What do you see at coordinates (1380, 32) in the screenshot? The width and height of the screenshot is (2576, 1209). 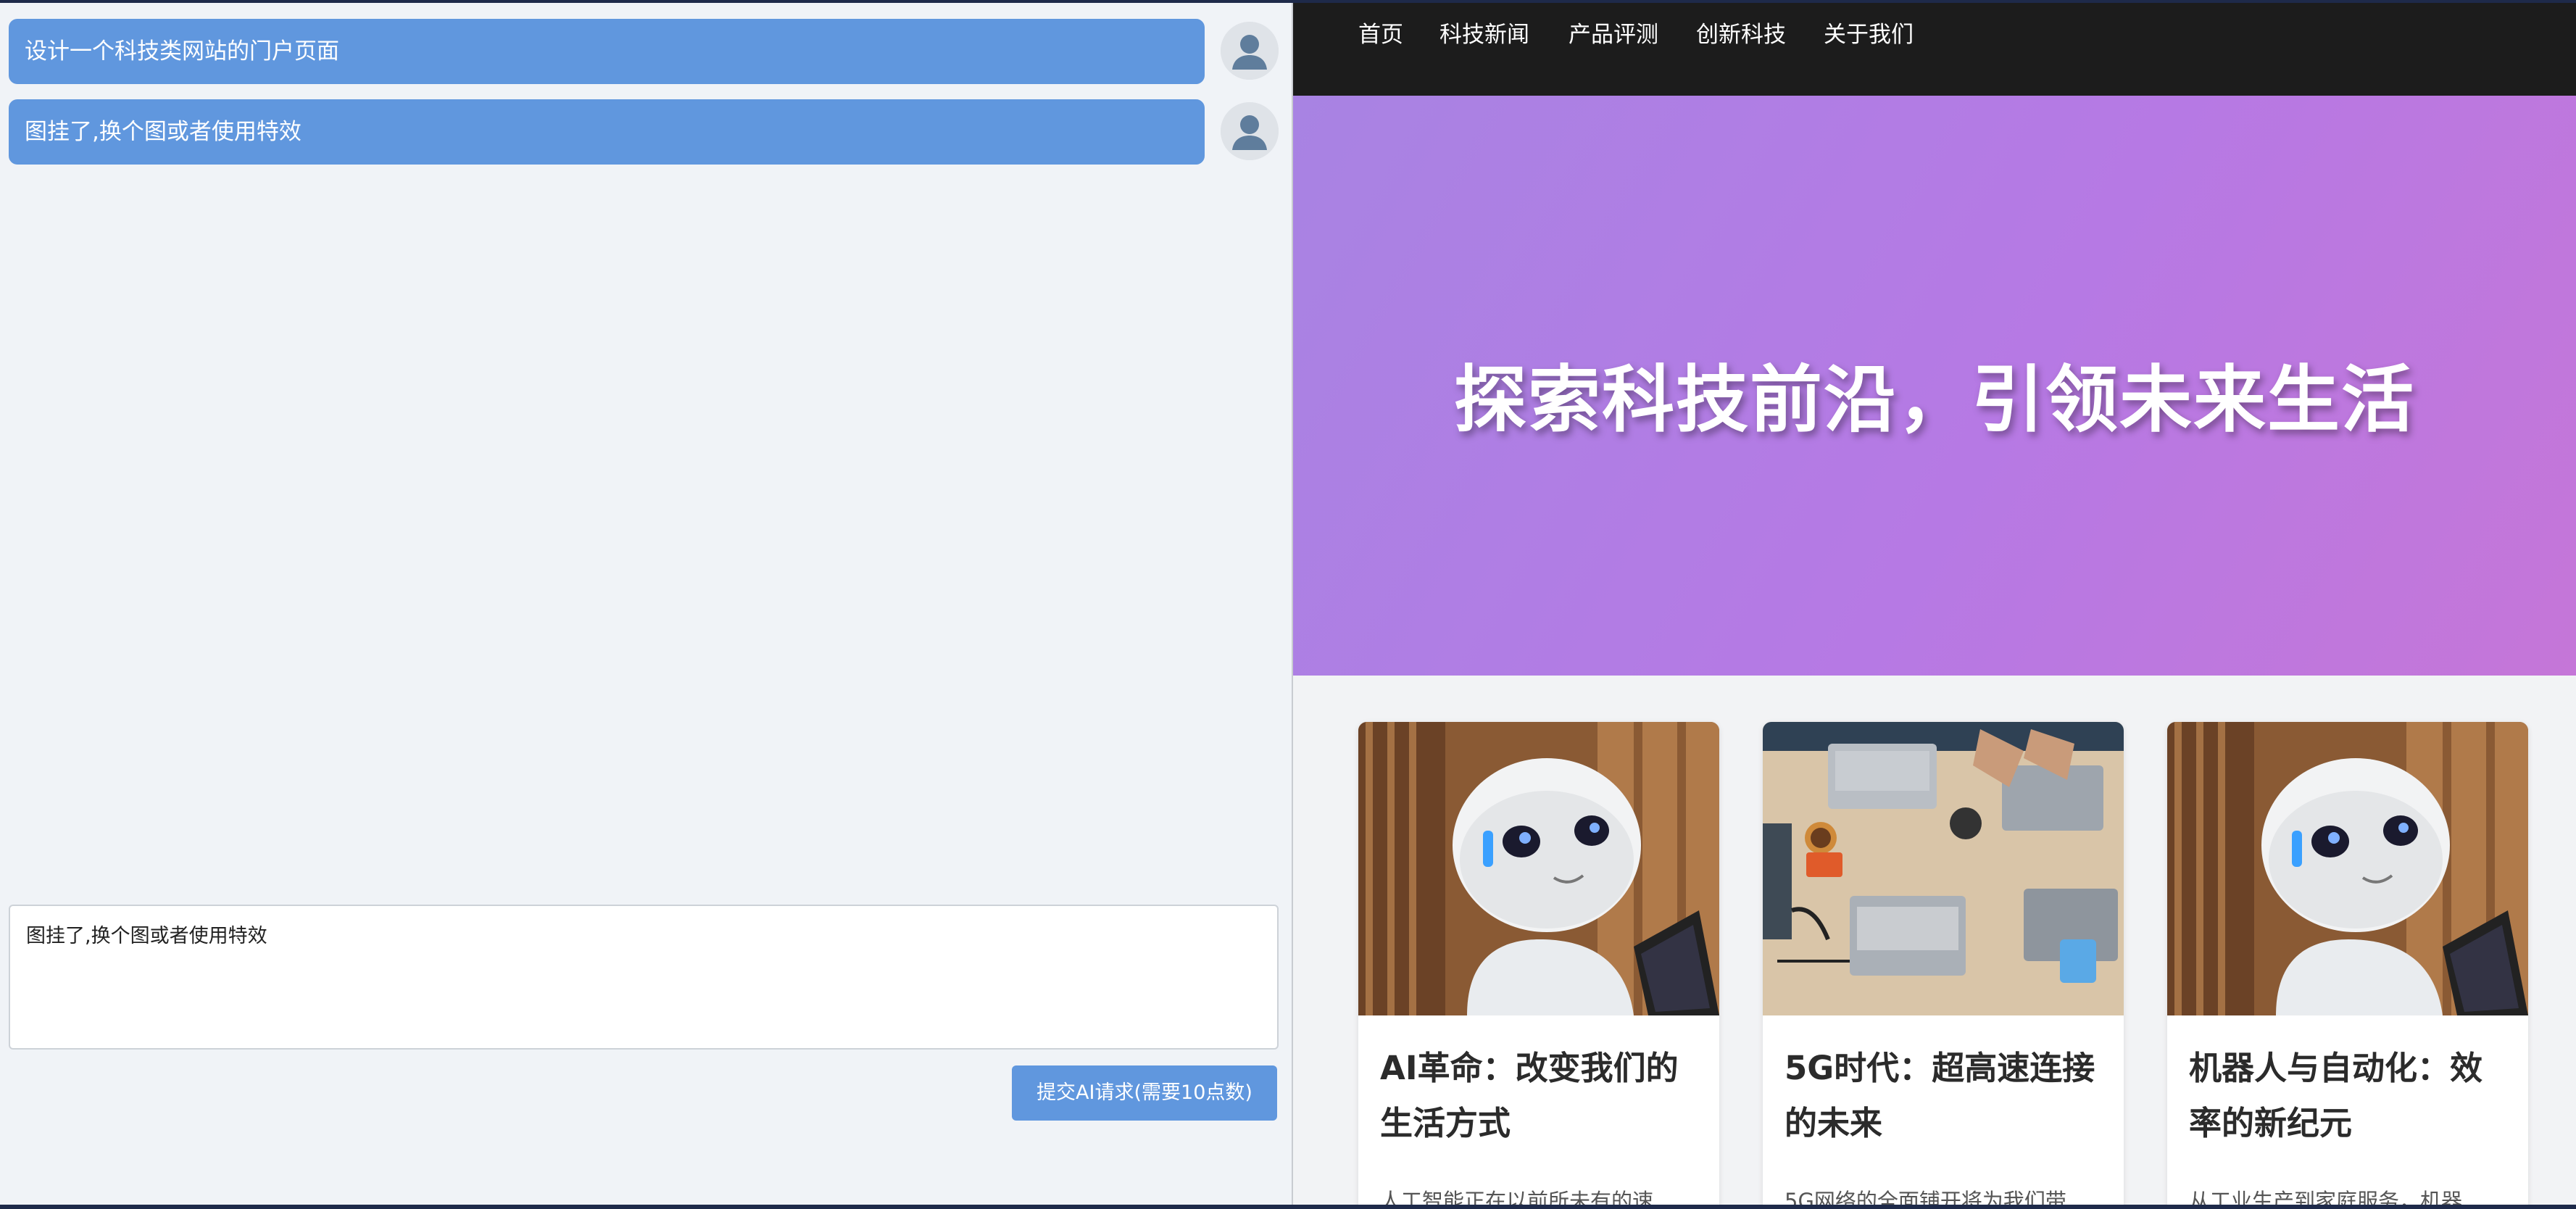 I see `nav-link-home: 首页` at bounding box center [1380, 32].